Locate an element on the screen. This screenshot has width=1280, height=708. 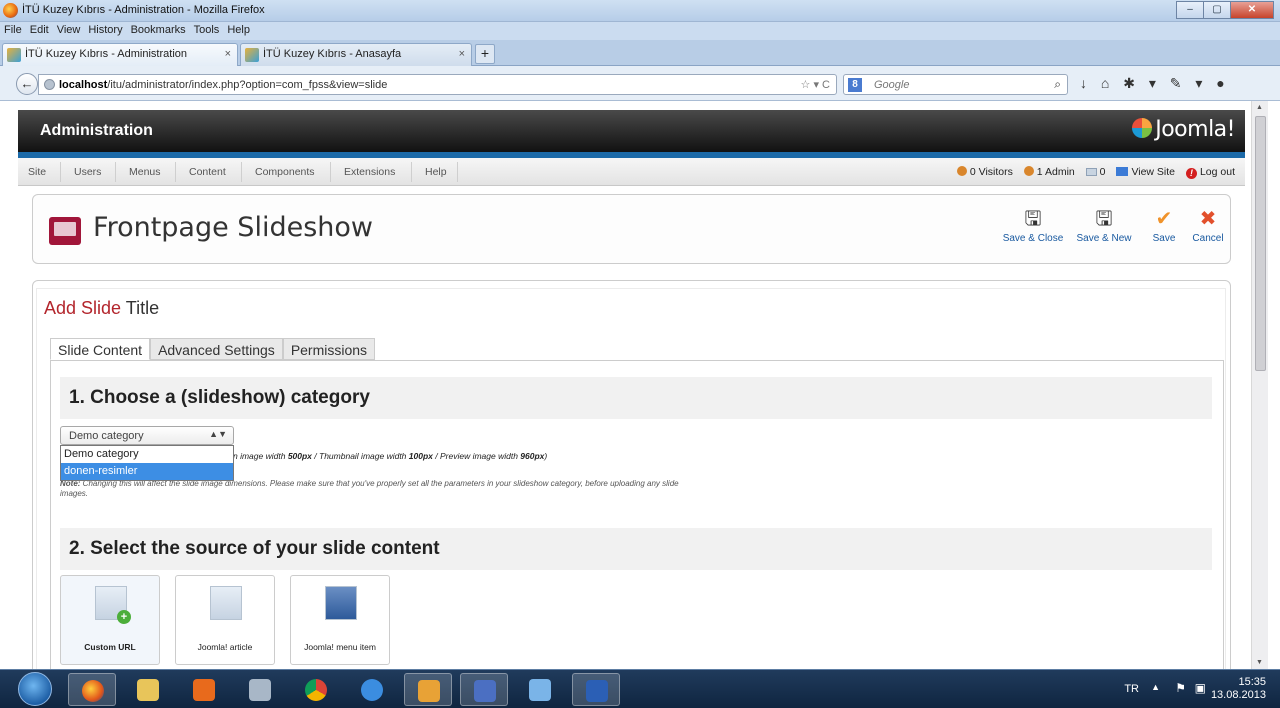
taskbar-visio is located at coordinates (484, 689).